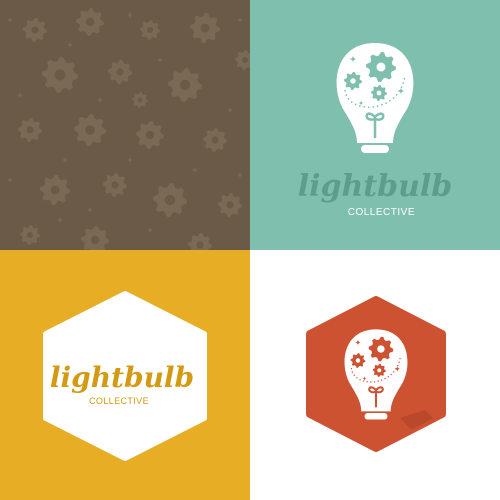 This screenshot has width=500, height=500. What do you see at coordinates (375, 98) in the screenshot?
I see `lightbulb-icon` at bounding box center [375, 98].